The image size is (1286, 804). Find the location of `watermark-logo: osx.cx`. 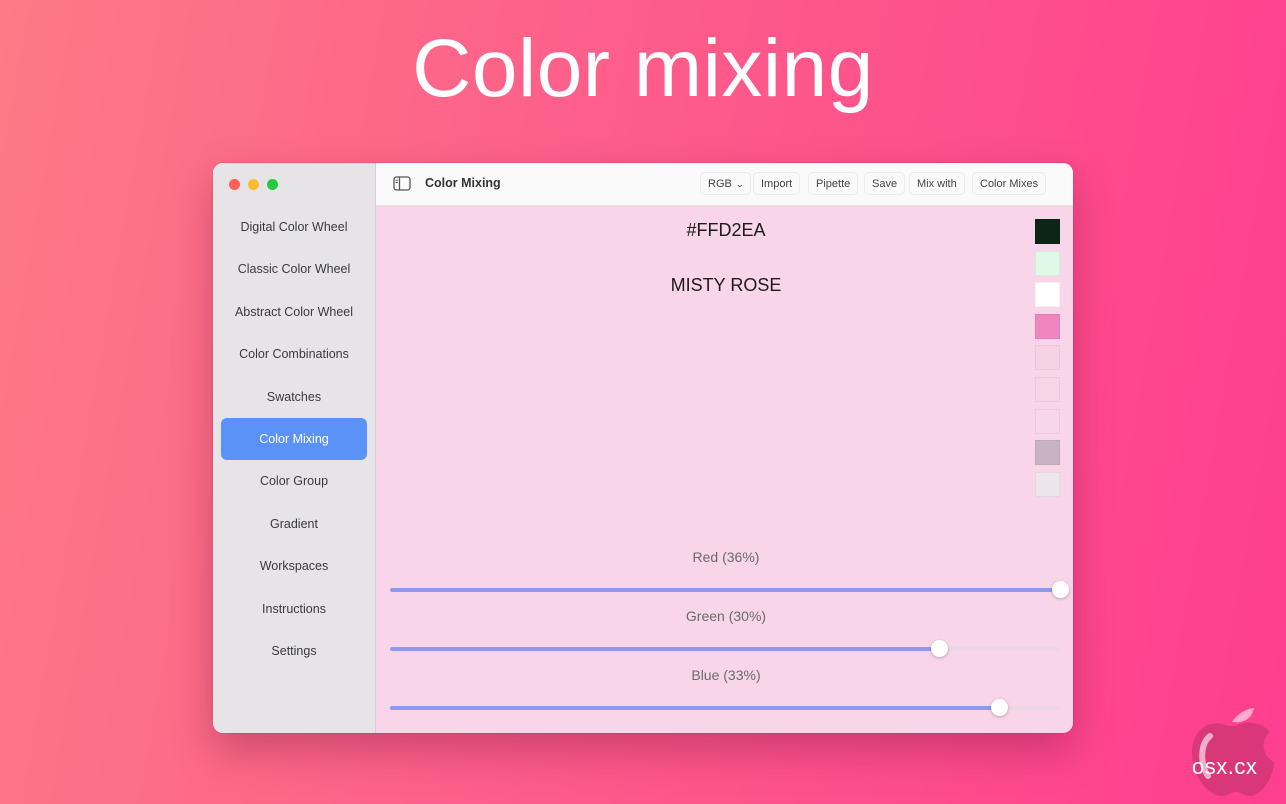

watermark-logo: osx.cx is located at coordinates (1231, 752).